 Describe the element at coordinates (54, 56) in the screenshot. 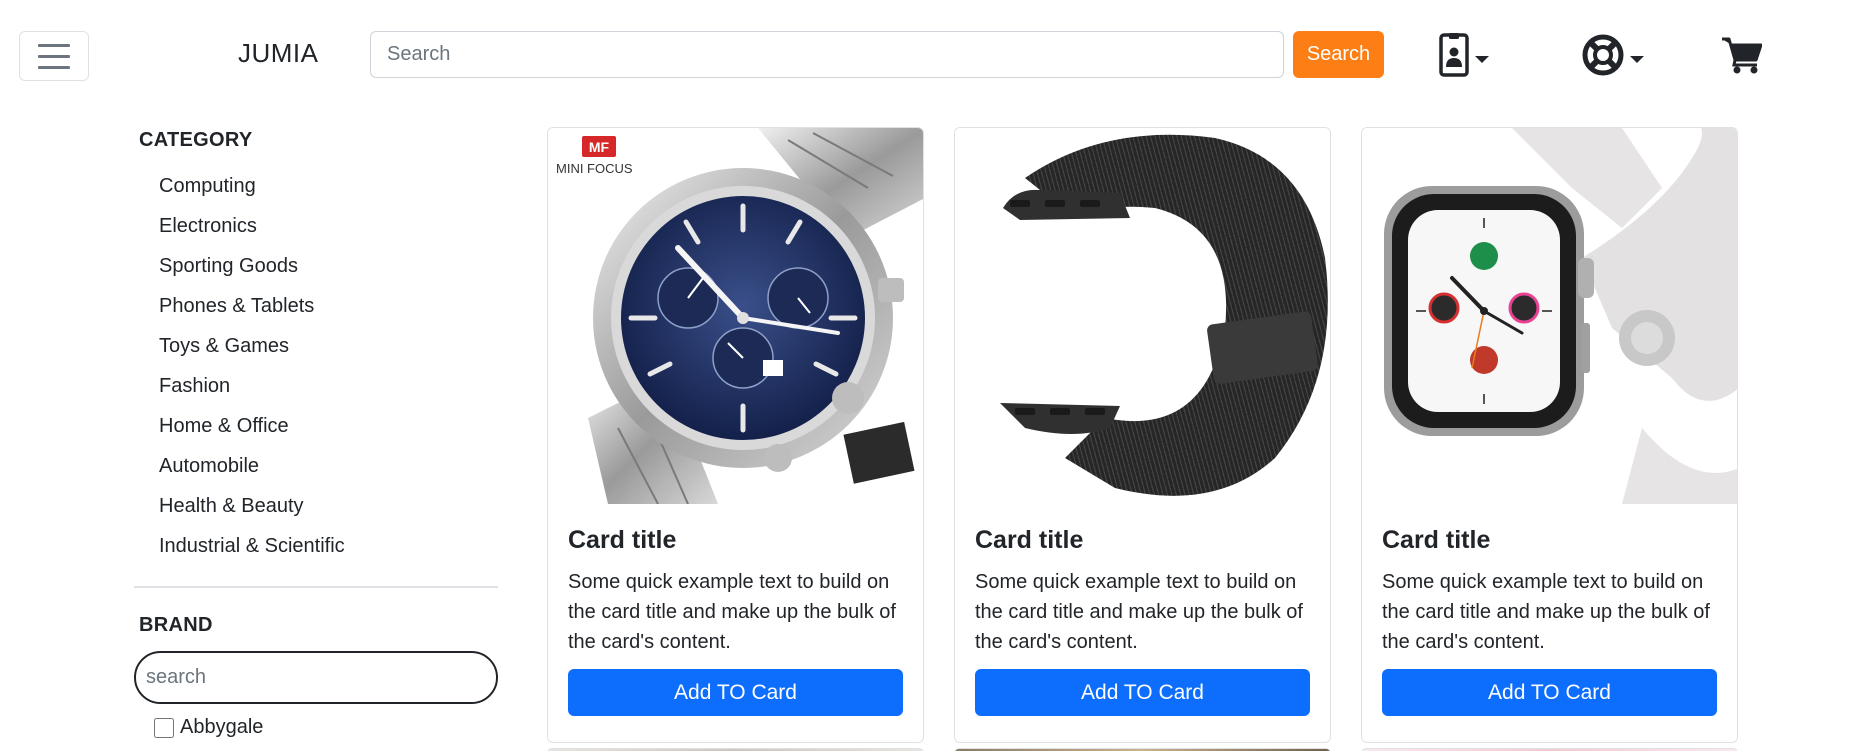

I see `menu-toggle-button` at that location.